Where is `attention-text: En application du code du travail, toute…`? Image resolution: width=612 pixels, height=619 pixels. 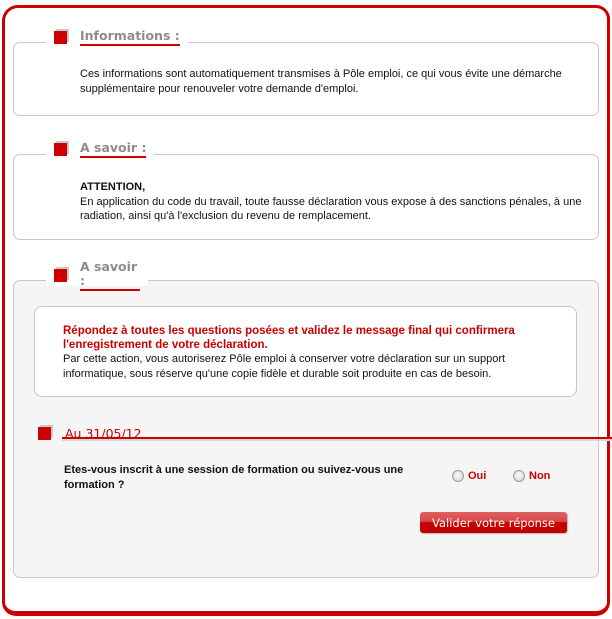 attention-text: En application du code du travail, toute… is located at coordinates (331, 209).